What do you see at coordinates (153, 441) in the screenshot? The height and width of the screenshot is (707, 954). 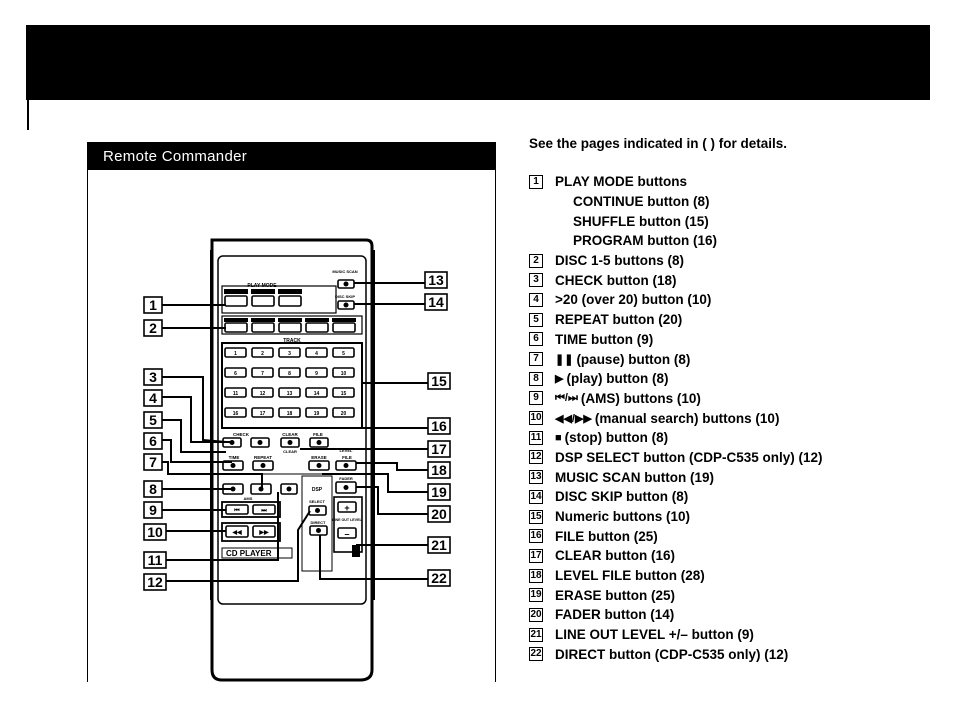 I see `callout-number: 6` at bounding box center [153, 441].